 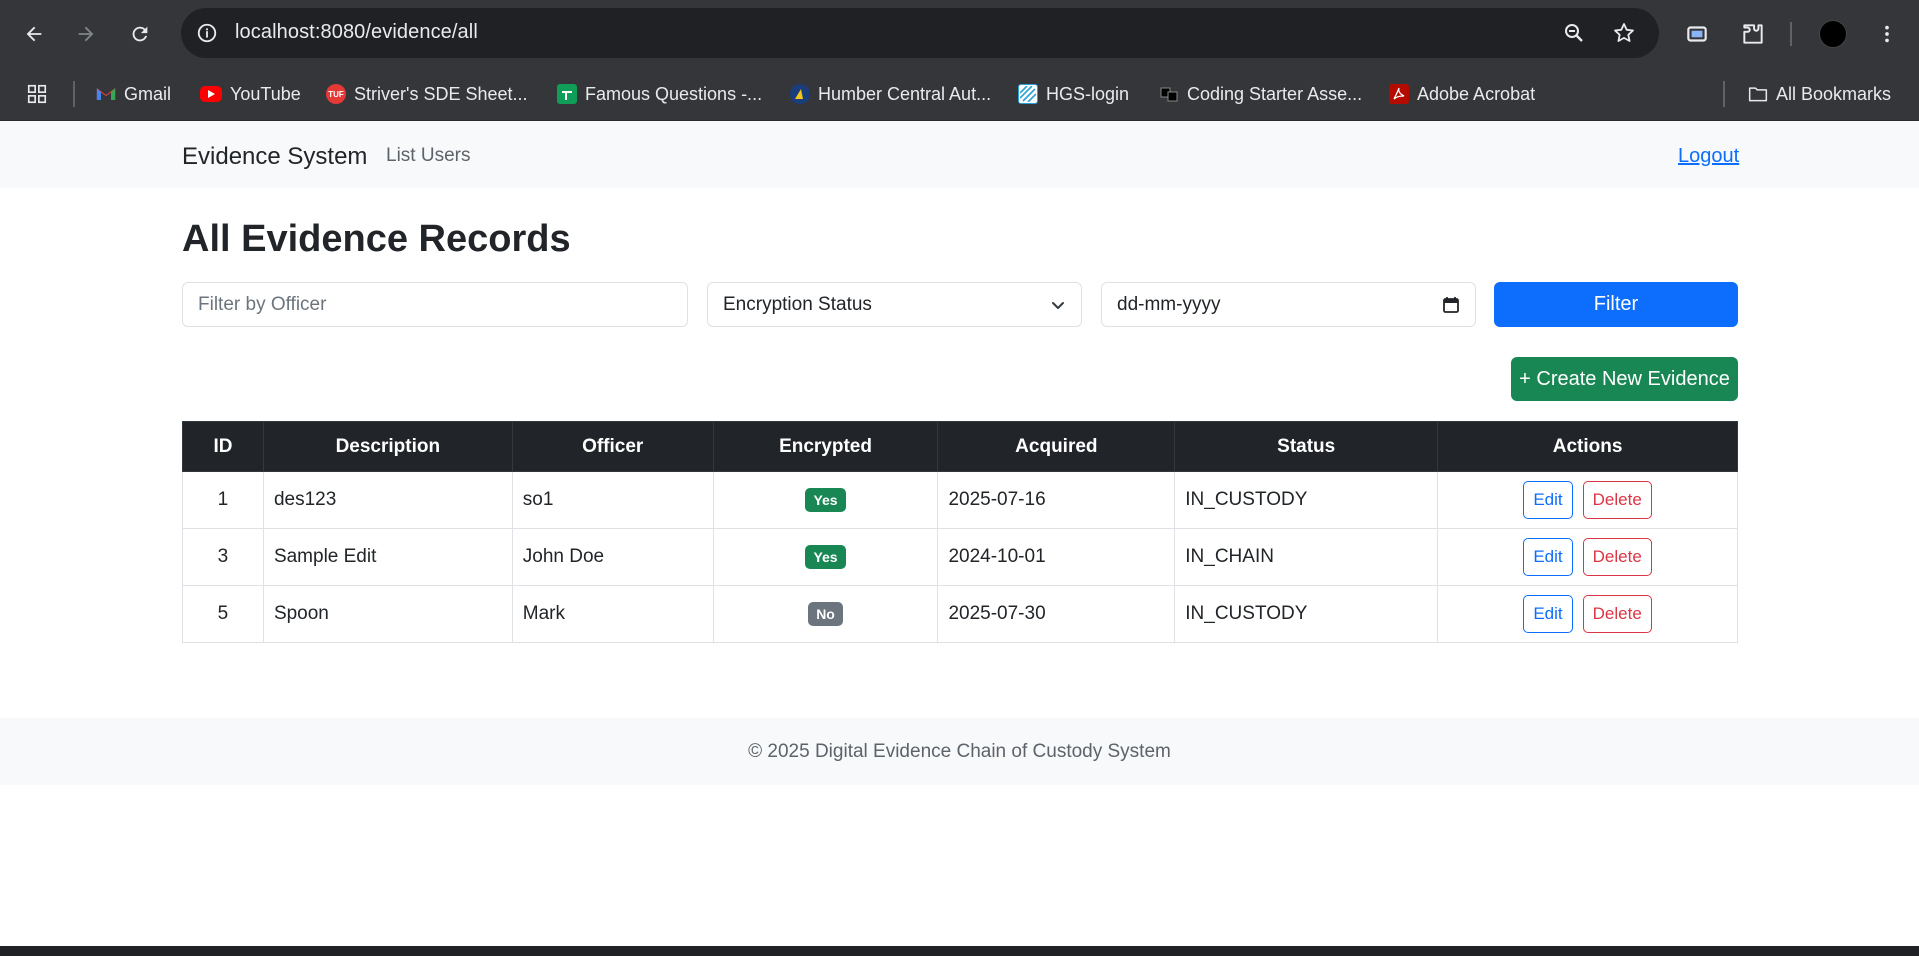 I want to click on bookmark-hgs-login: HGS-login, so click(x=1073, y=94).